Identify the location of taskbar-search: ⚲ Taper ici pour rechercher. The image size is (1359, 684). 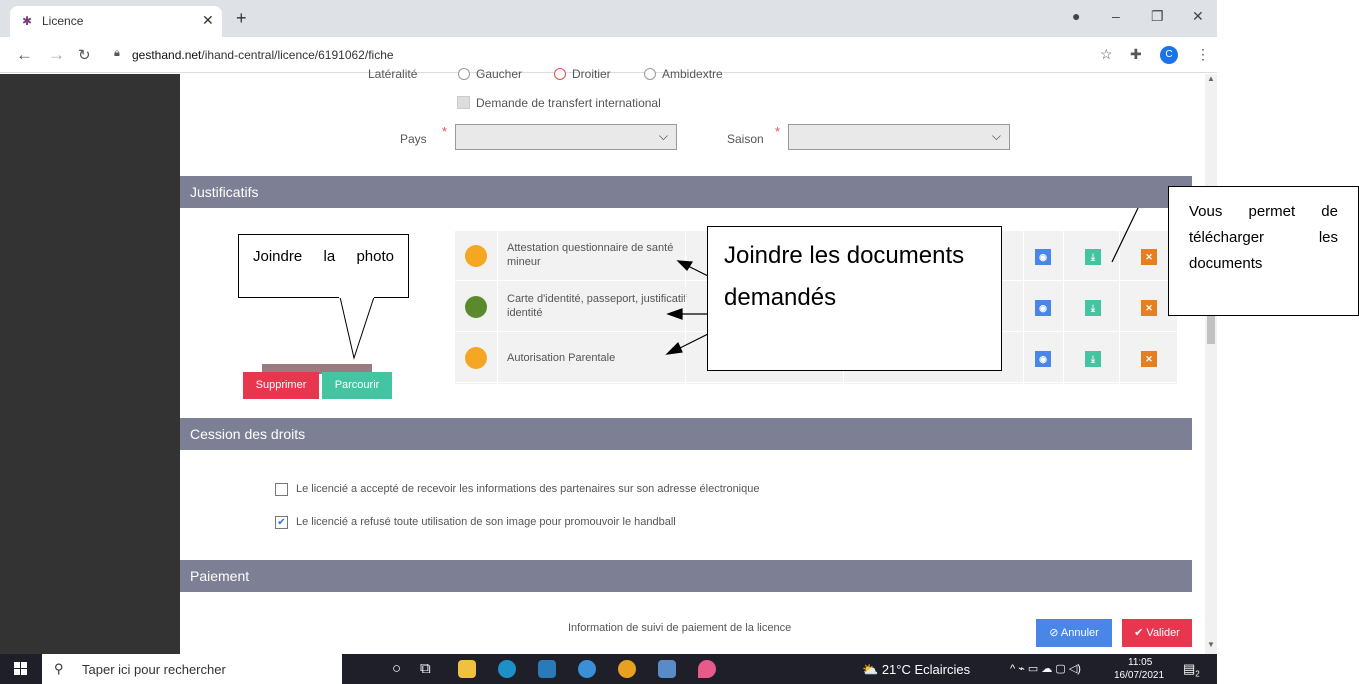
(192, 669).